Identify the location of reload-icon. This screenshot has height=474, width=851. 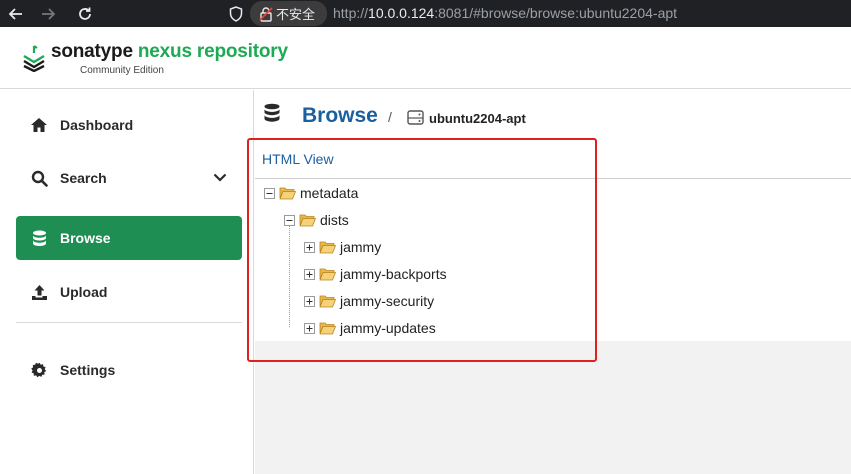
(85, 13).